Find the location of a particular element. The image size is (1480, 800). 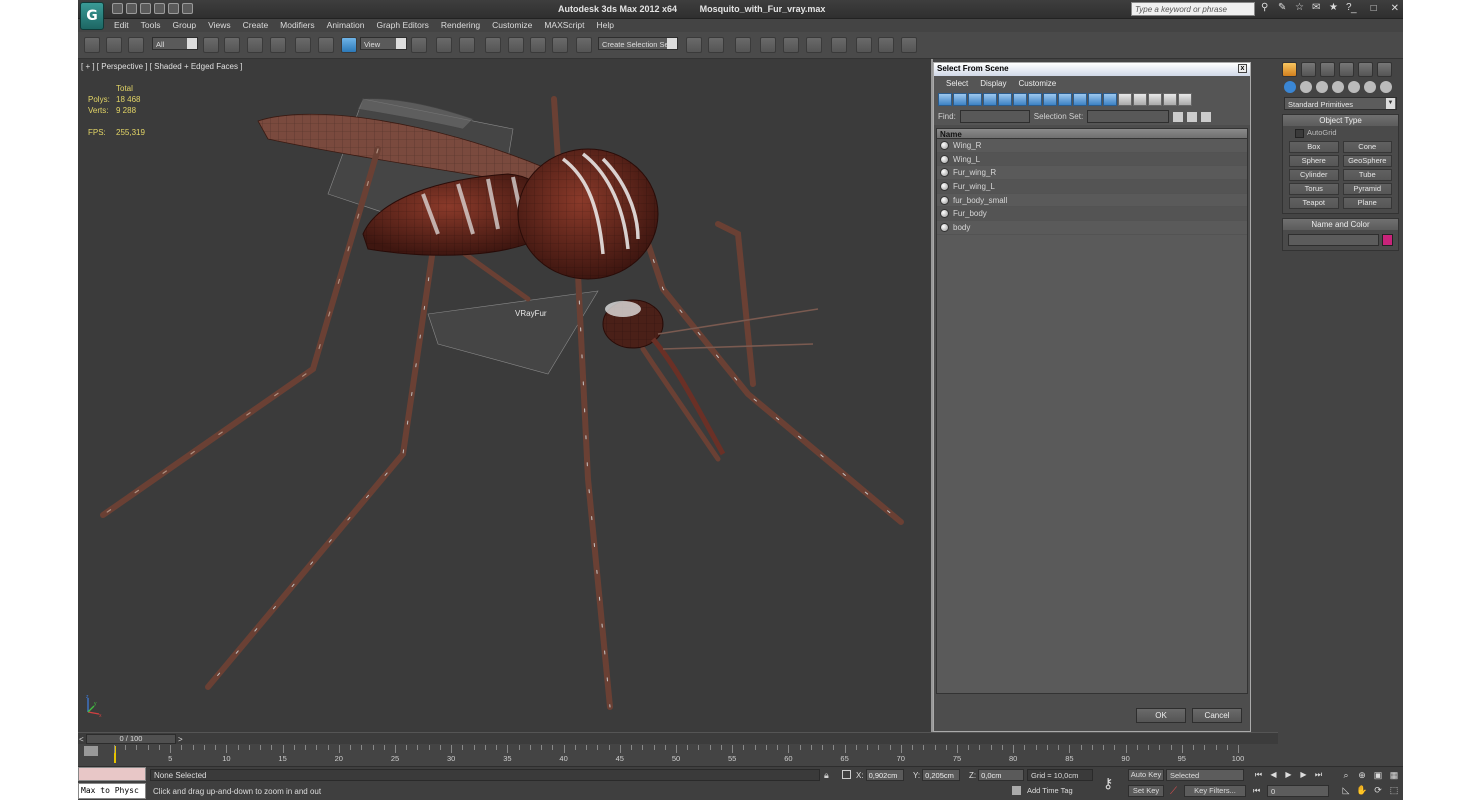

subscription-icon: ☆ is located at coordinates (1300, 8).